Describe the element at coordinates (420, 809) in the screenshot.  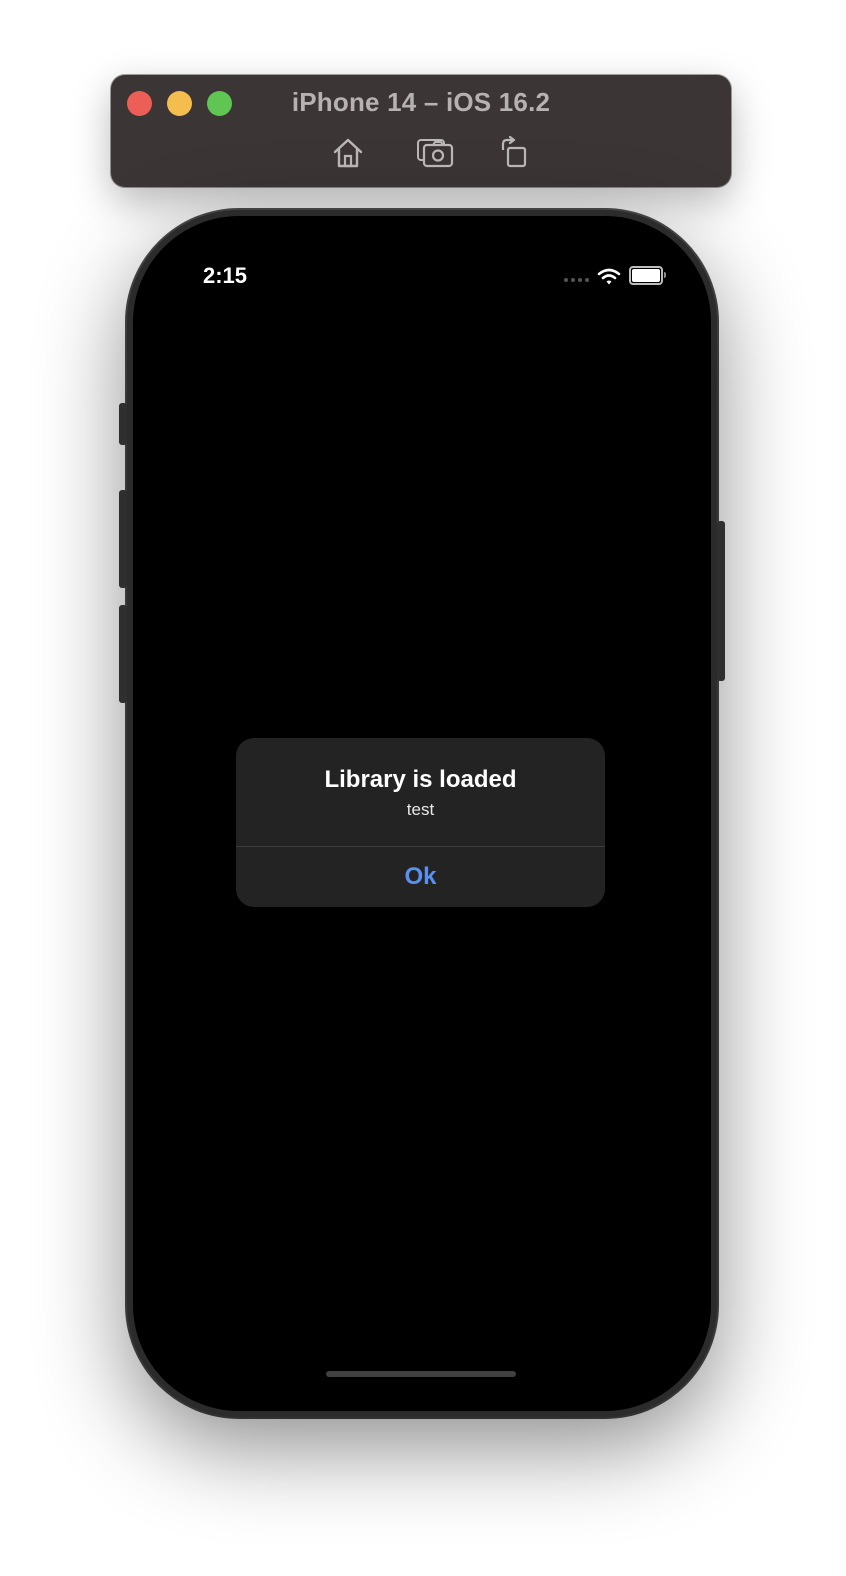
I see `alert-message: test` at that location.